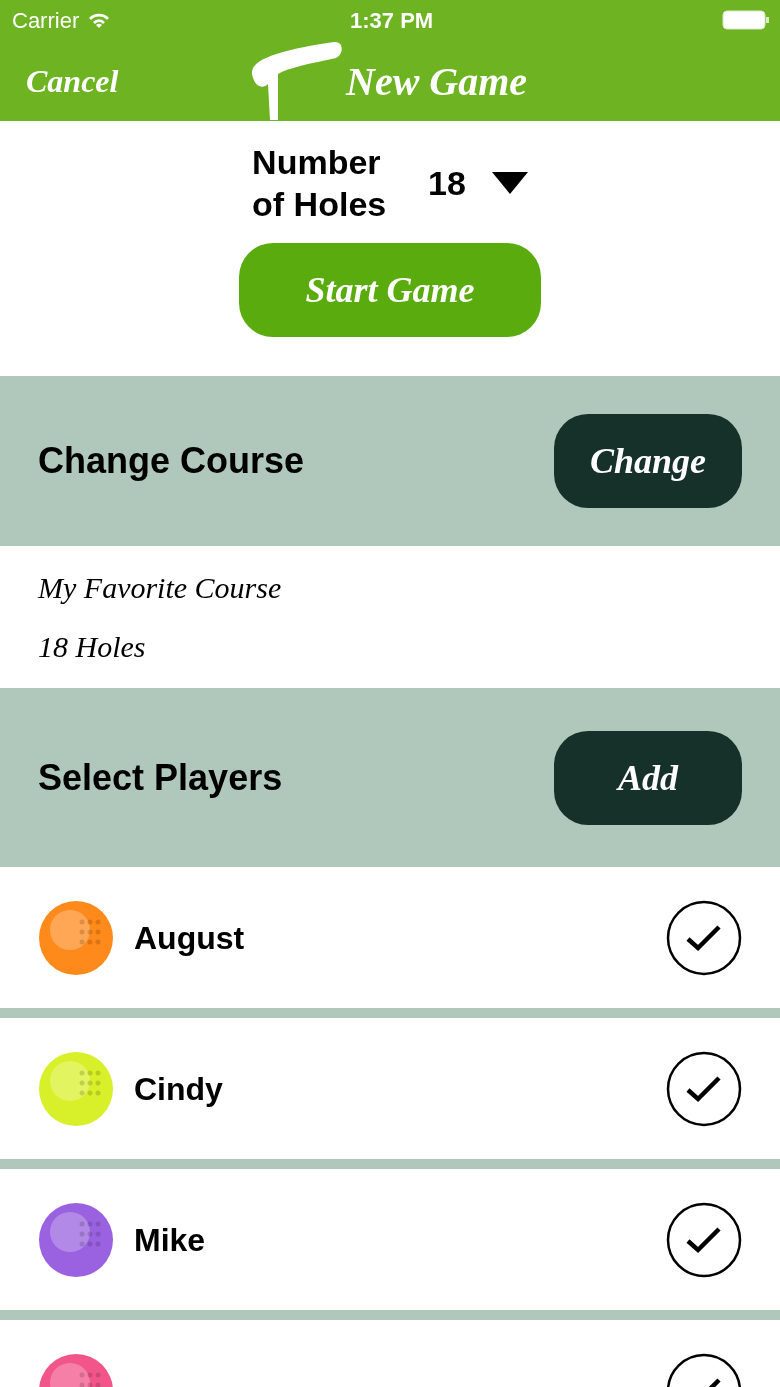 This screenshot has width=780, height=1387. I want to click on player-name: Cindy, so click(178, 1089).